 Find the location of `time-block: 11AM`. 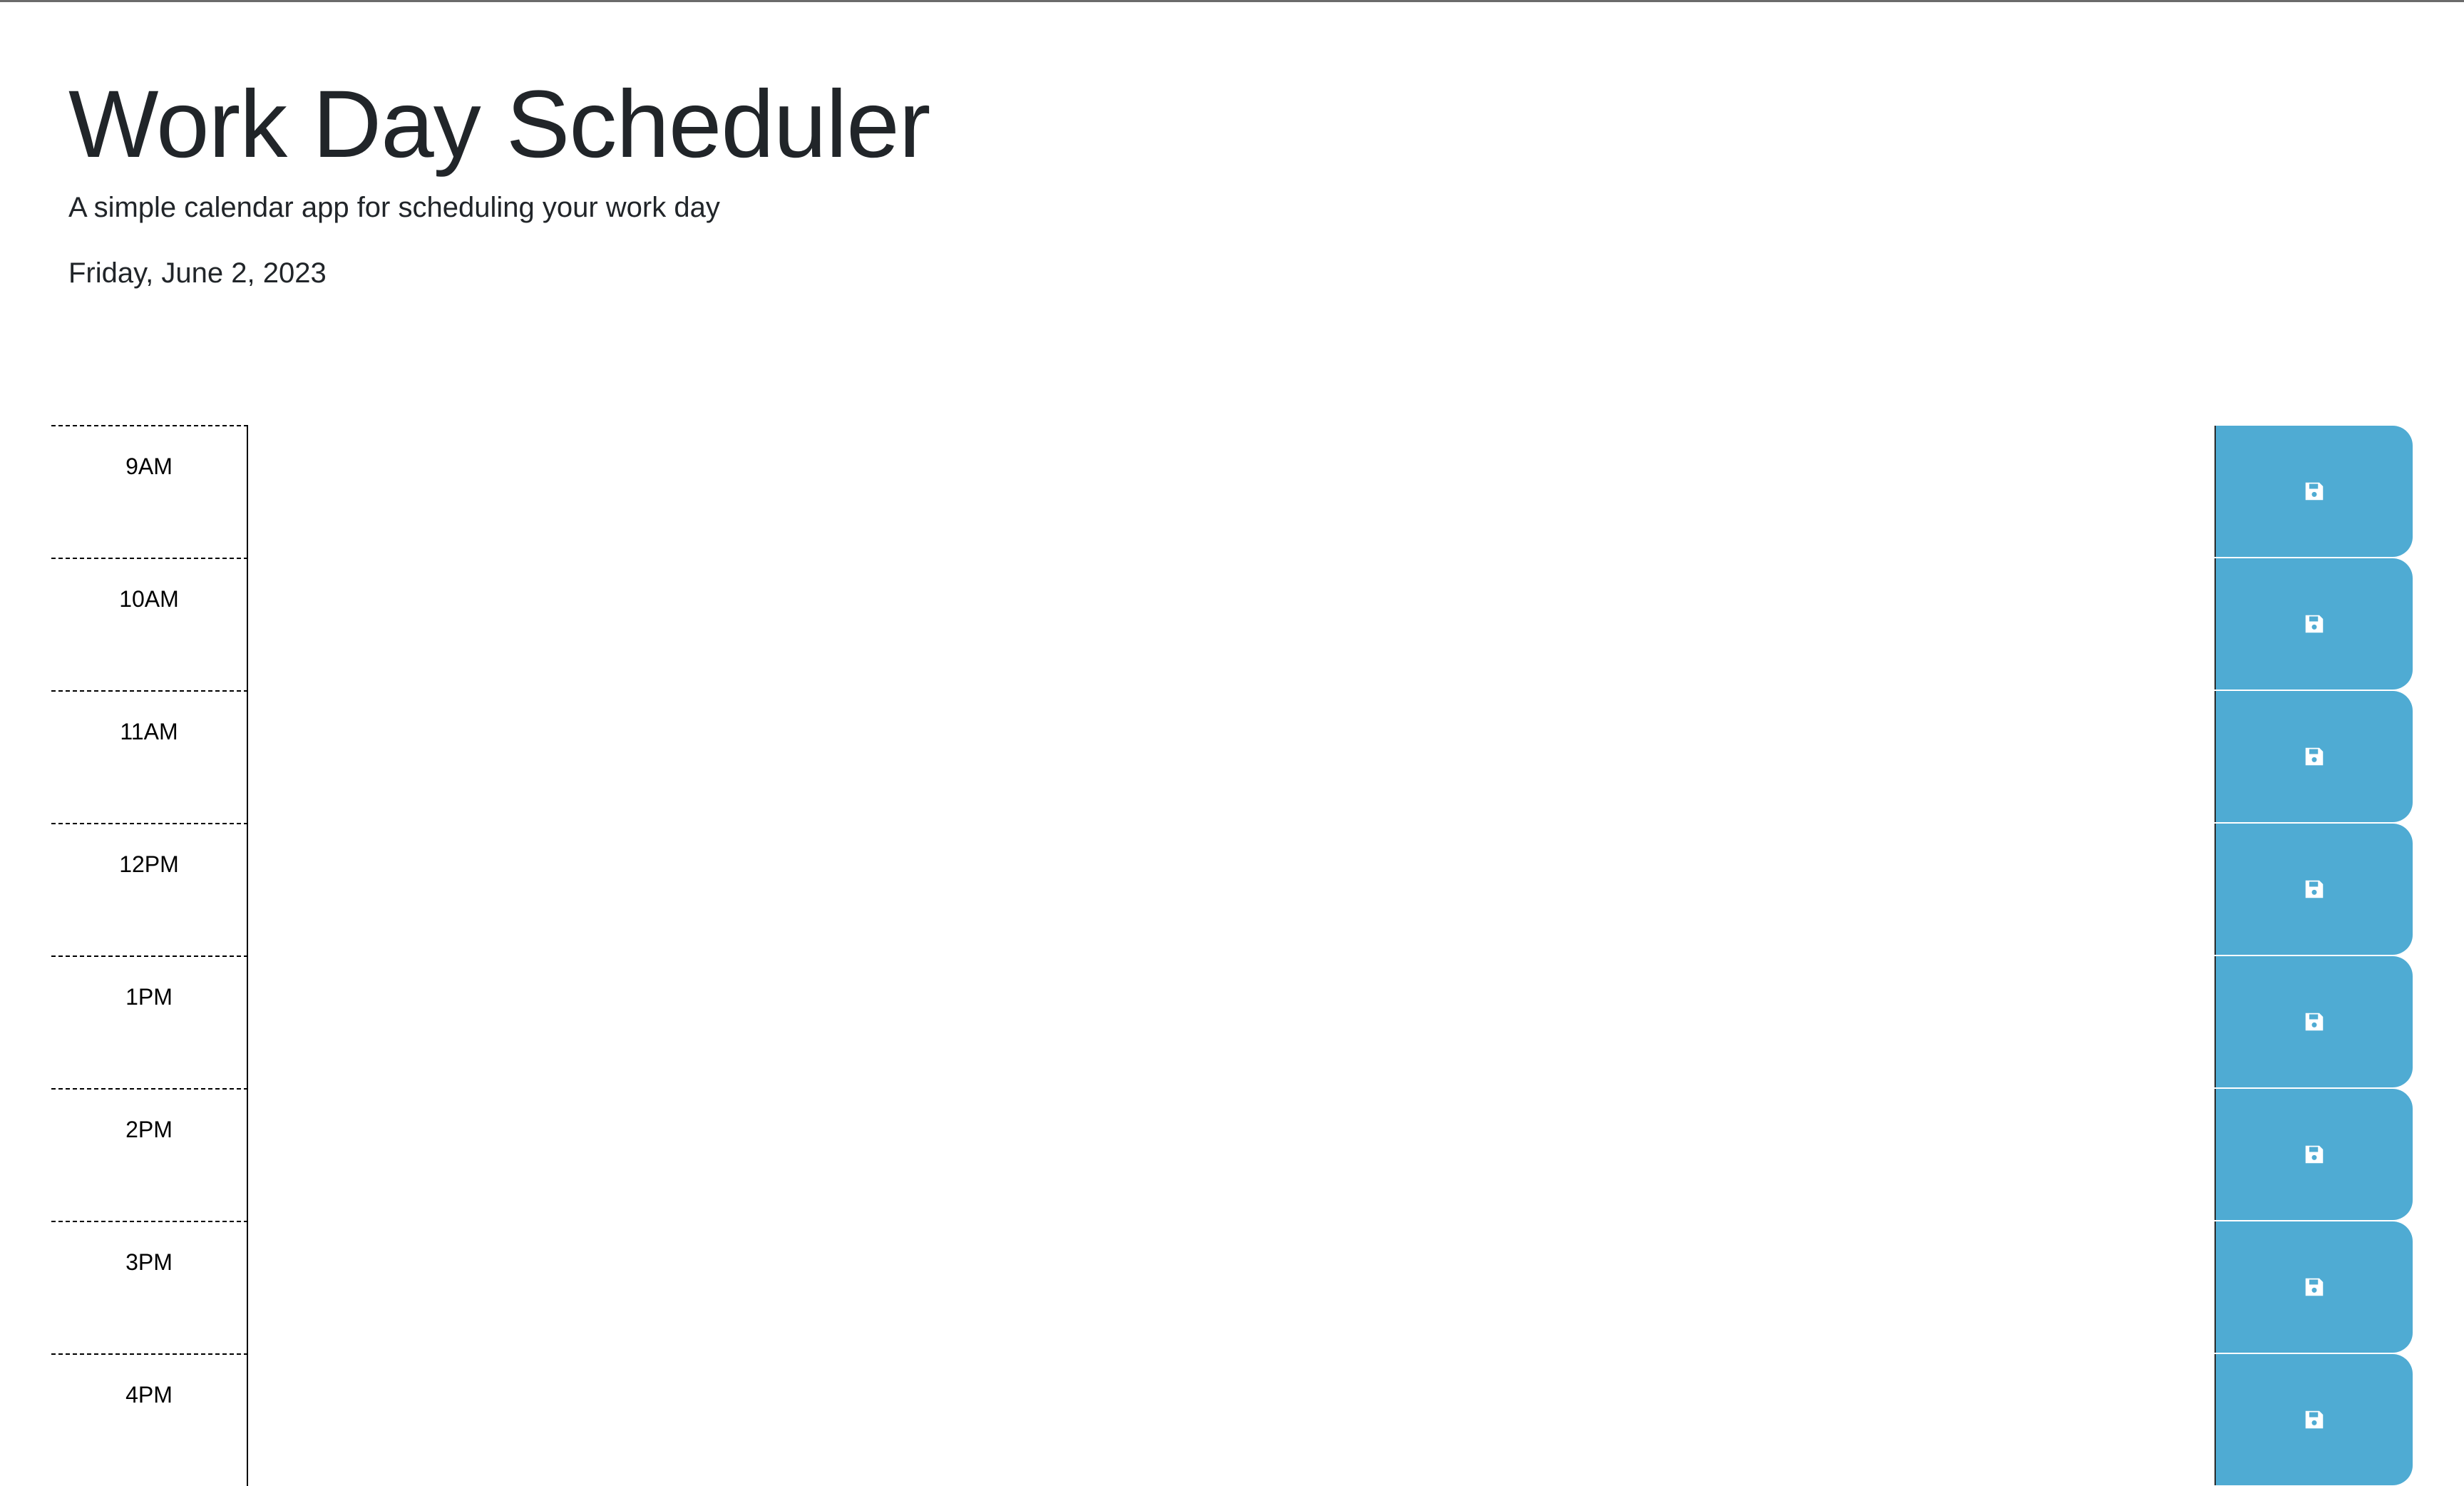

time-block: 11AM is located at coordinates (1232, 756).